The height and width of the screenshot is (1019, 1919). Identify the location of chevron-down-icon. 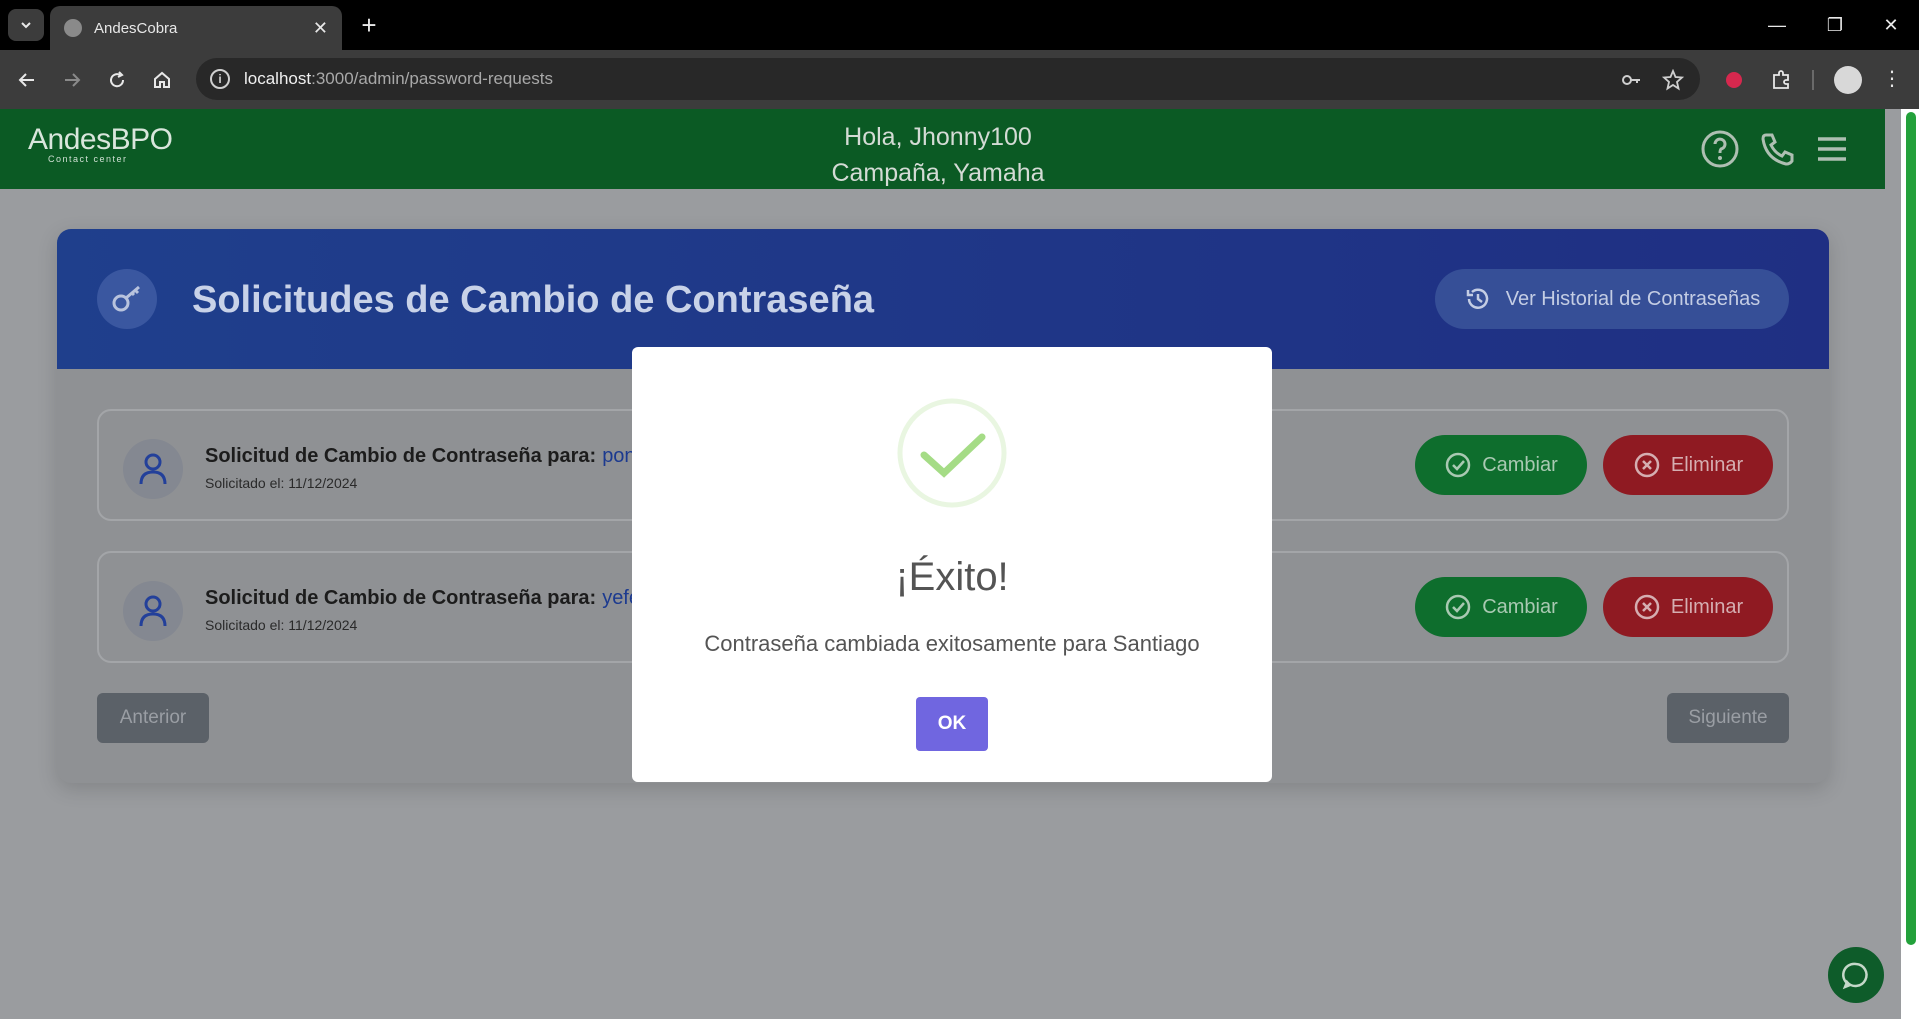
(26, 25).